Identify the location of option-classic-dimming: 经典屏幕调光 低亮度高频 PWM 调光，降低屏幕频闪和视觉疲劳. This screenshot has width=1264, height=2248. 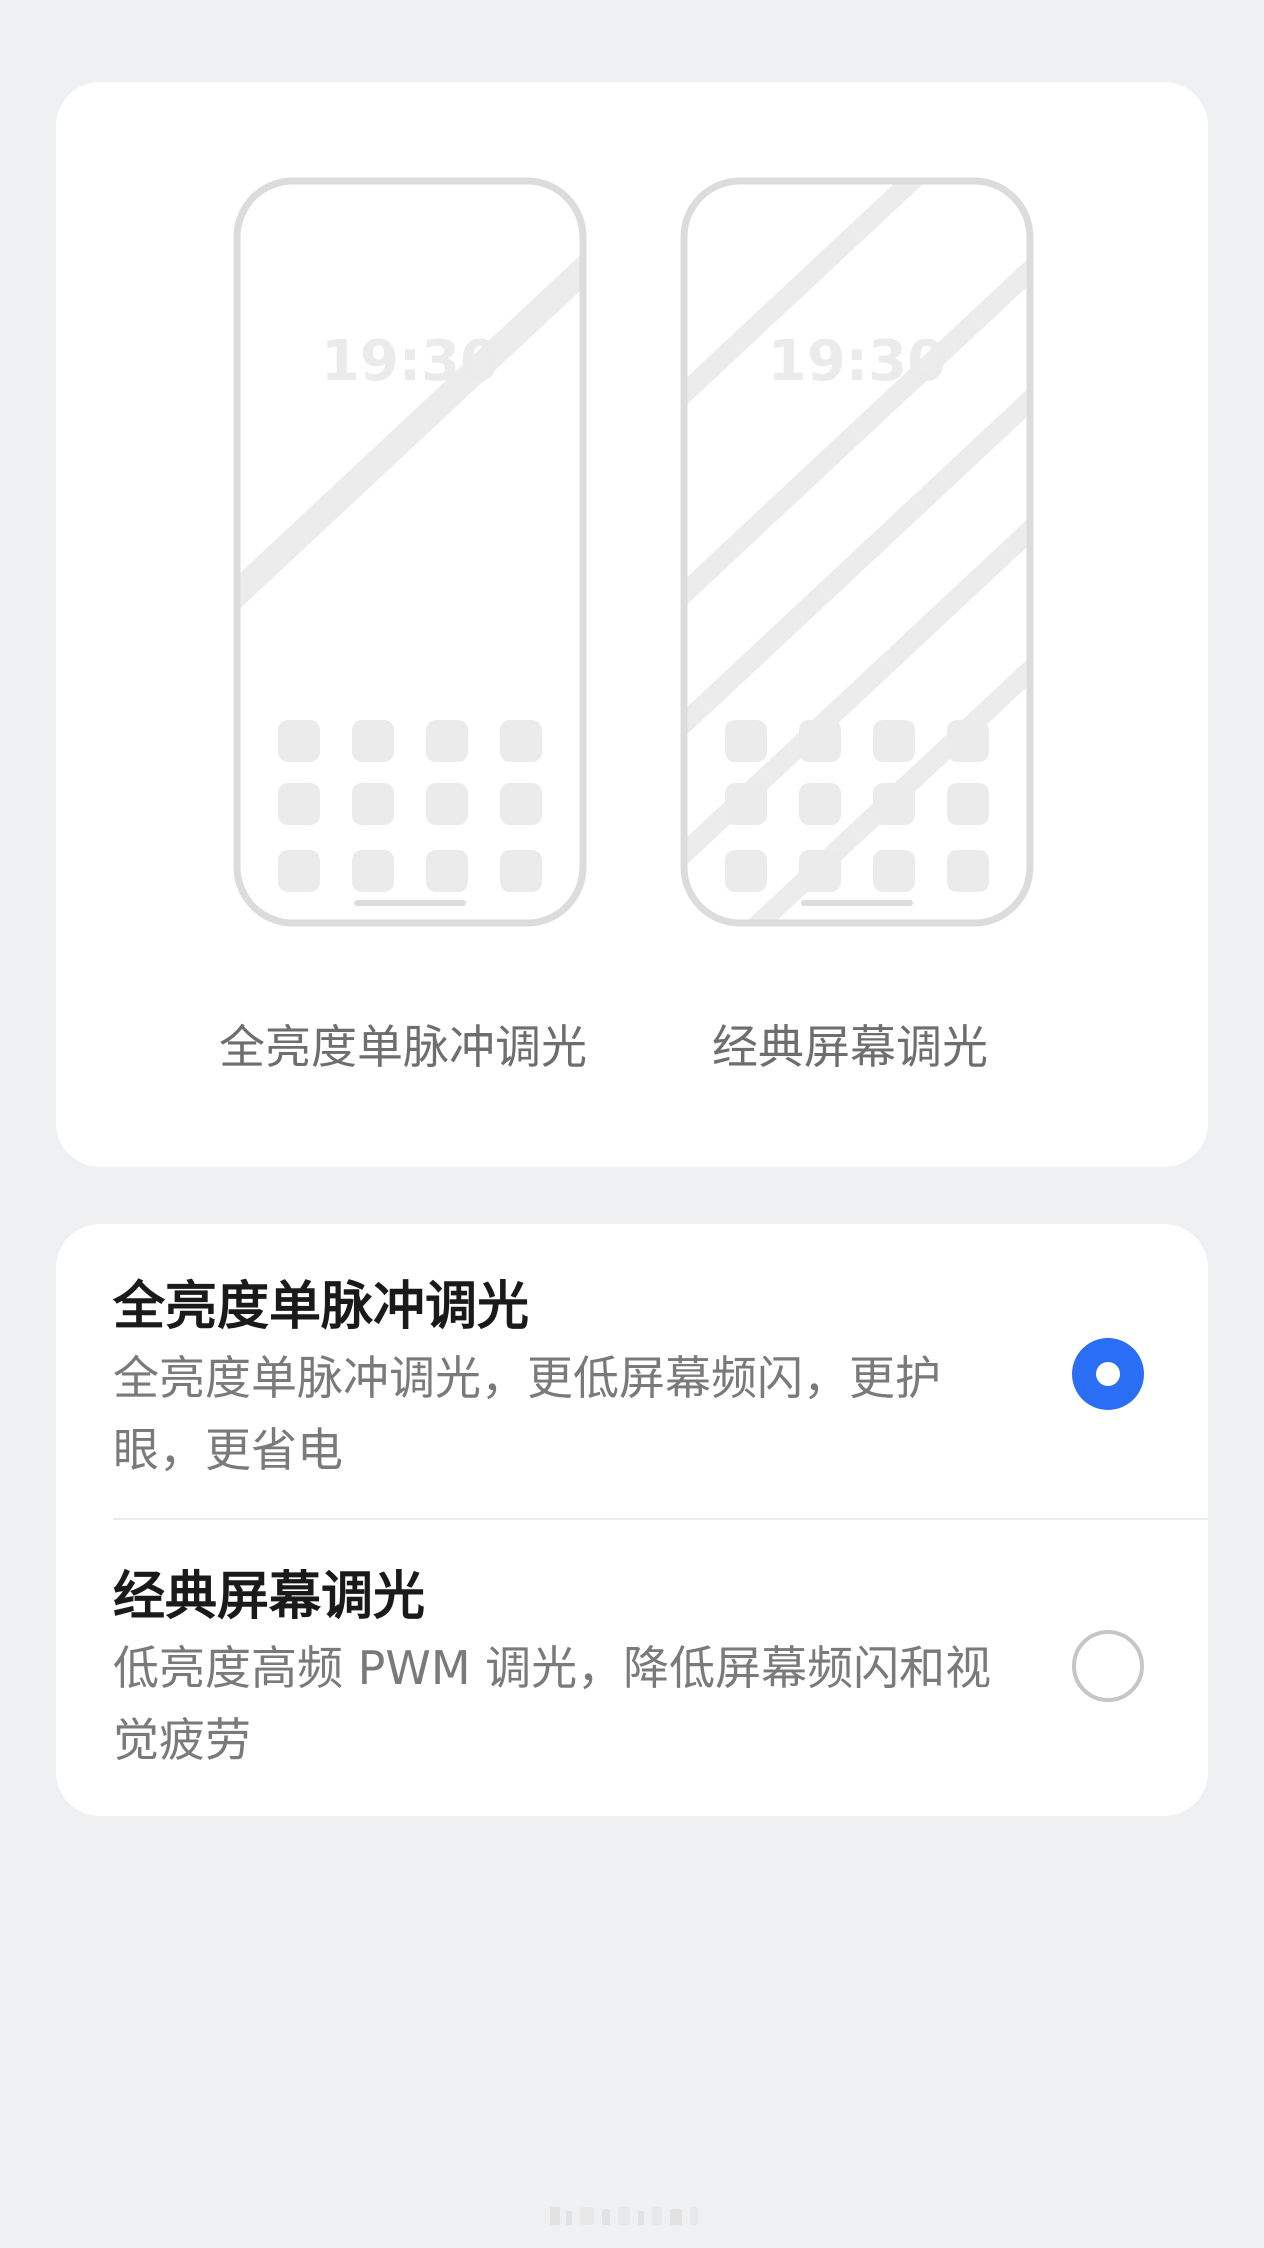
(632, 1668).